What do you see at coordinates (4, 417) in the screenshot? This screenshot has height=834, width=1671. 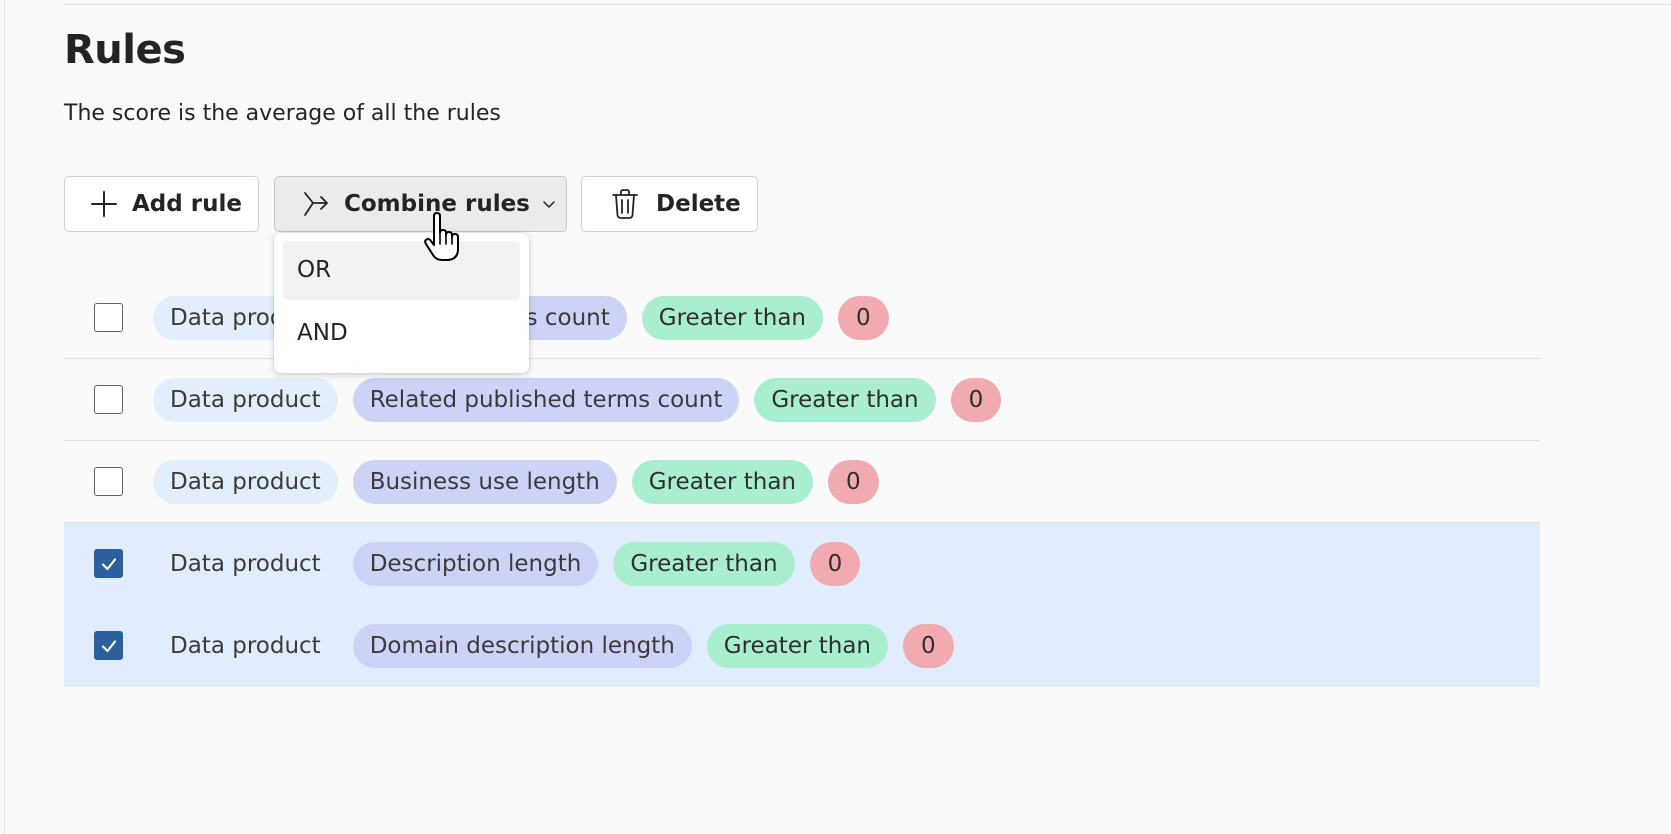 I see `left-divider` at bounding box center [4, 417].